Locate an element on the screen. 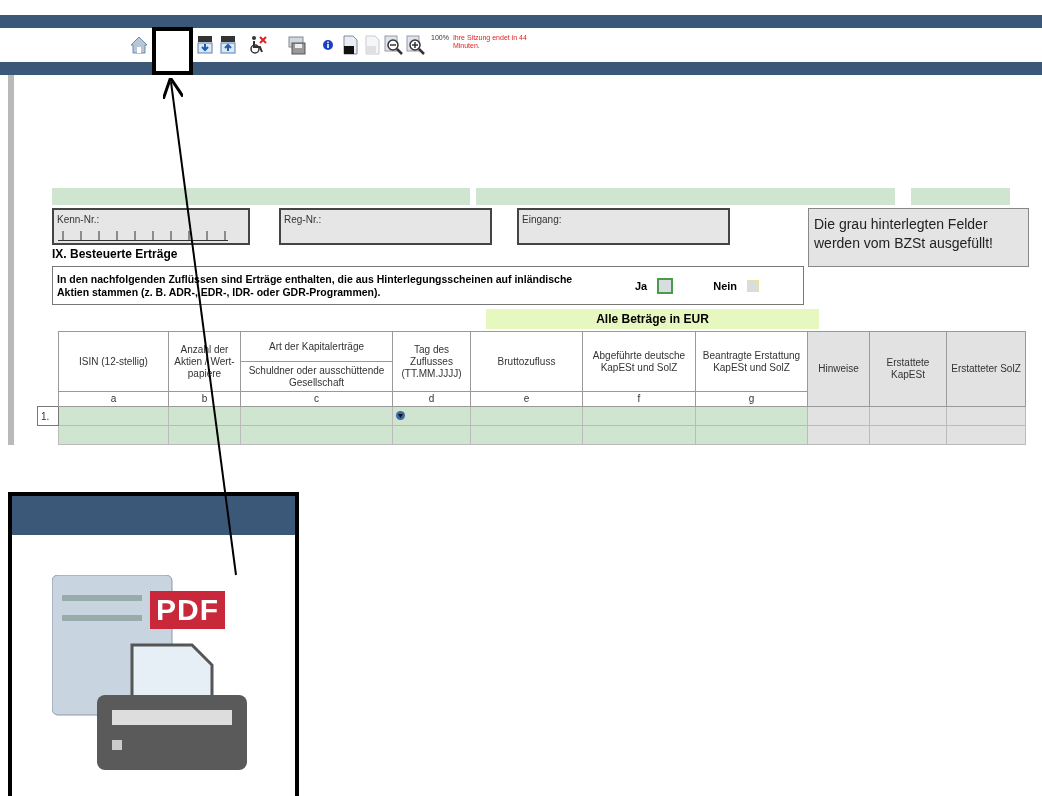 The width and height of the screenshot is (1042, 796). checkbox is located at coordinates (665, 285).